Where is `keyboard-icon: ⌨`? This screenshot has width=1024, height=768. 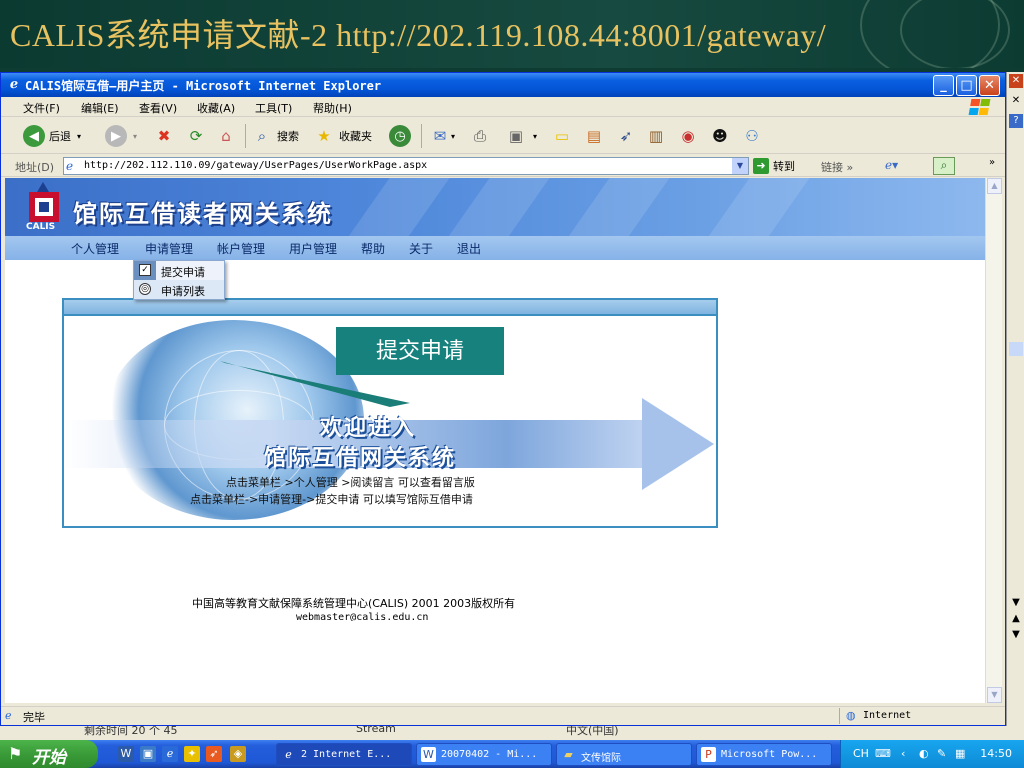 keyboard-icon: ⌨ is located at coordinates (883, 753).